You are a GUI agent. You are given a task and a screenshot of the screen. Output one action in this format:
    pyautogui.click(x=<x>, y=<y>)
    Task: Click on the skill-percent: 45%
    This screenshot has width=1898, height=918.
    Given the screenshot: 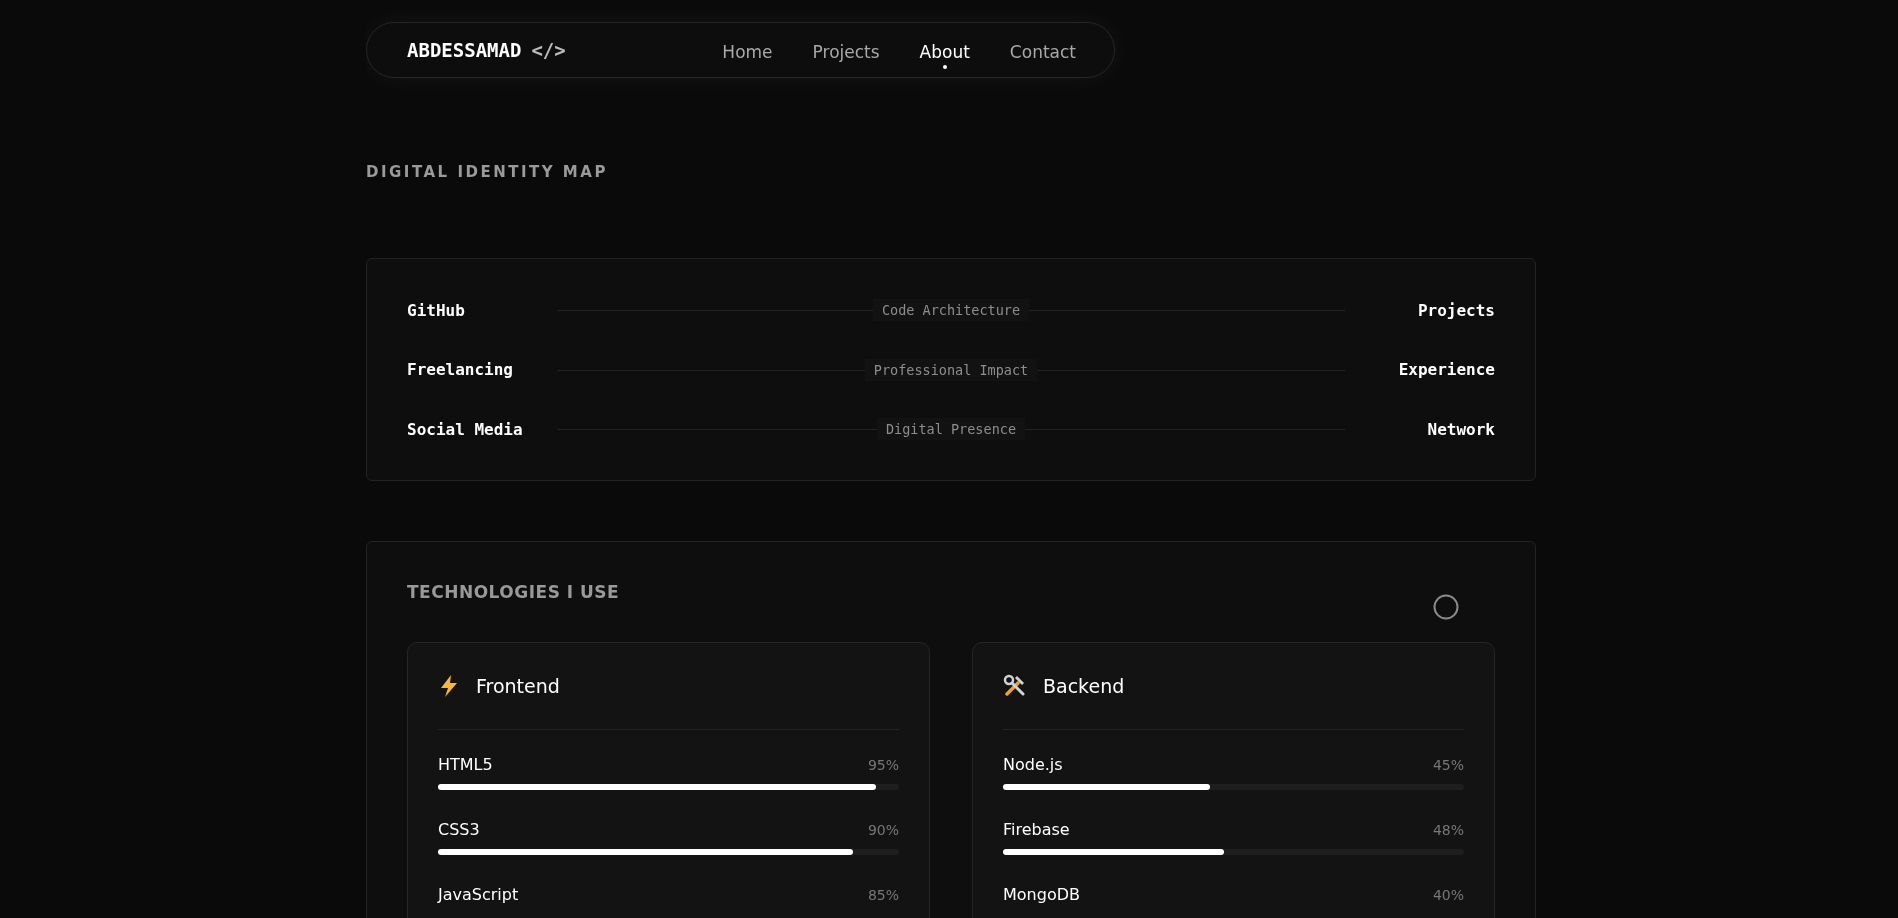 What is the action you would take?
    pyautogui.click(x=1448, y=765)
    